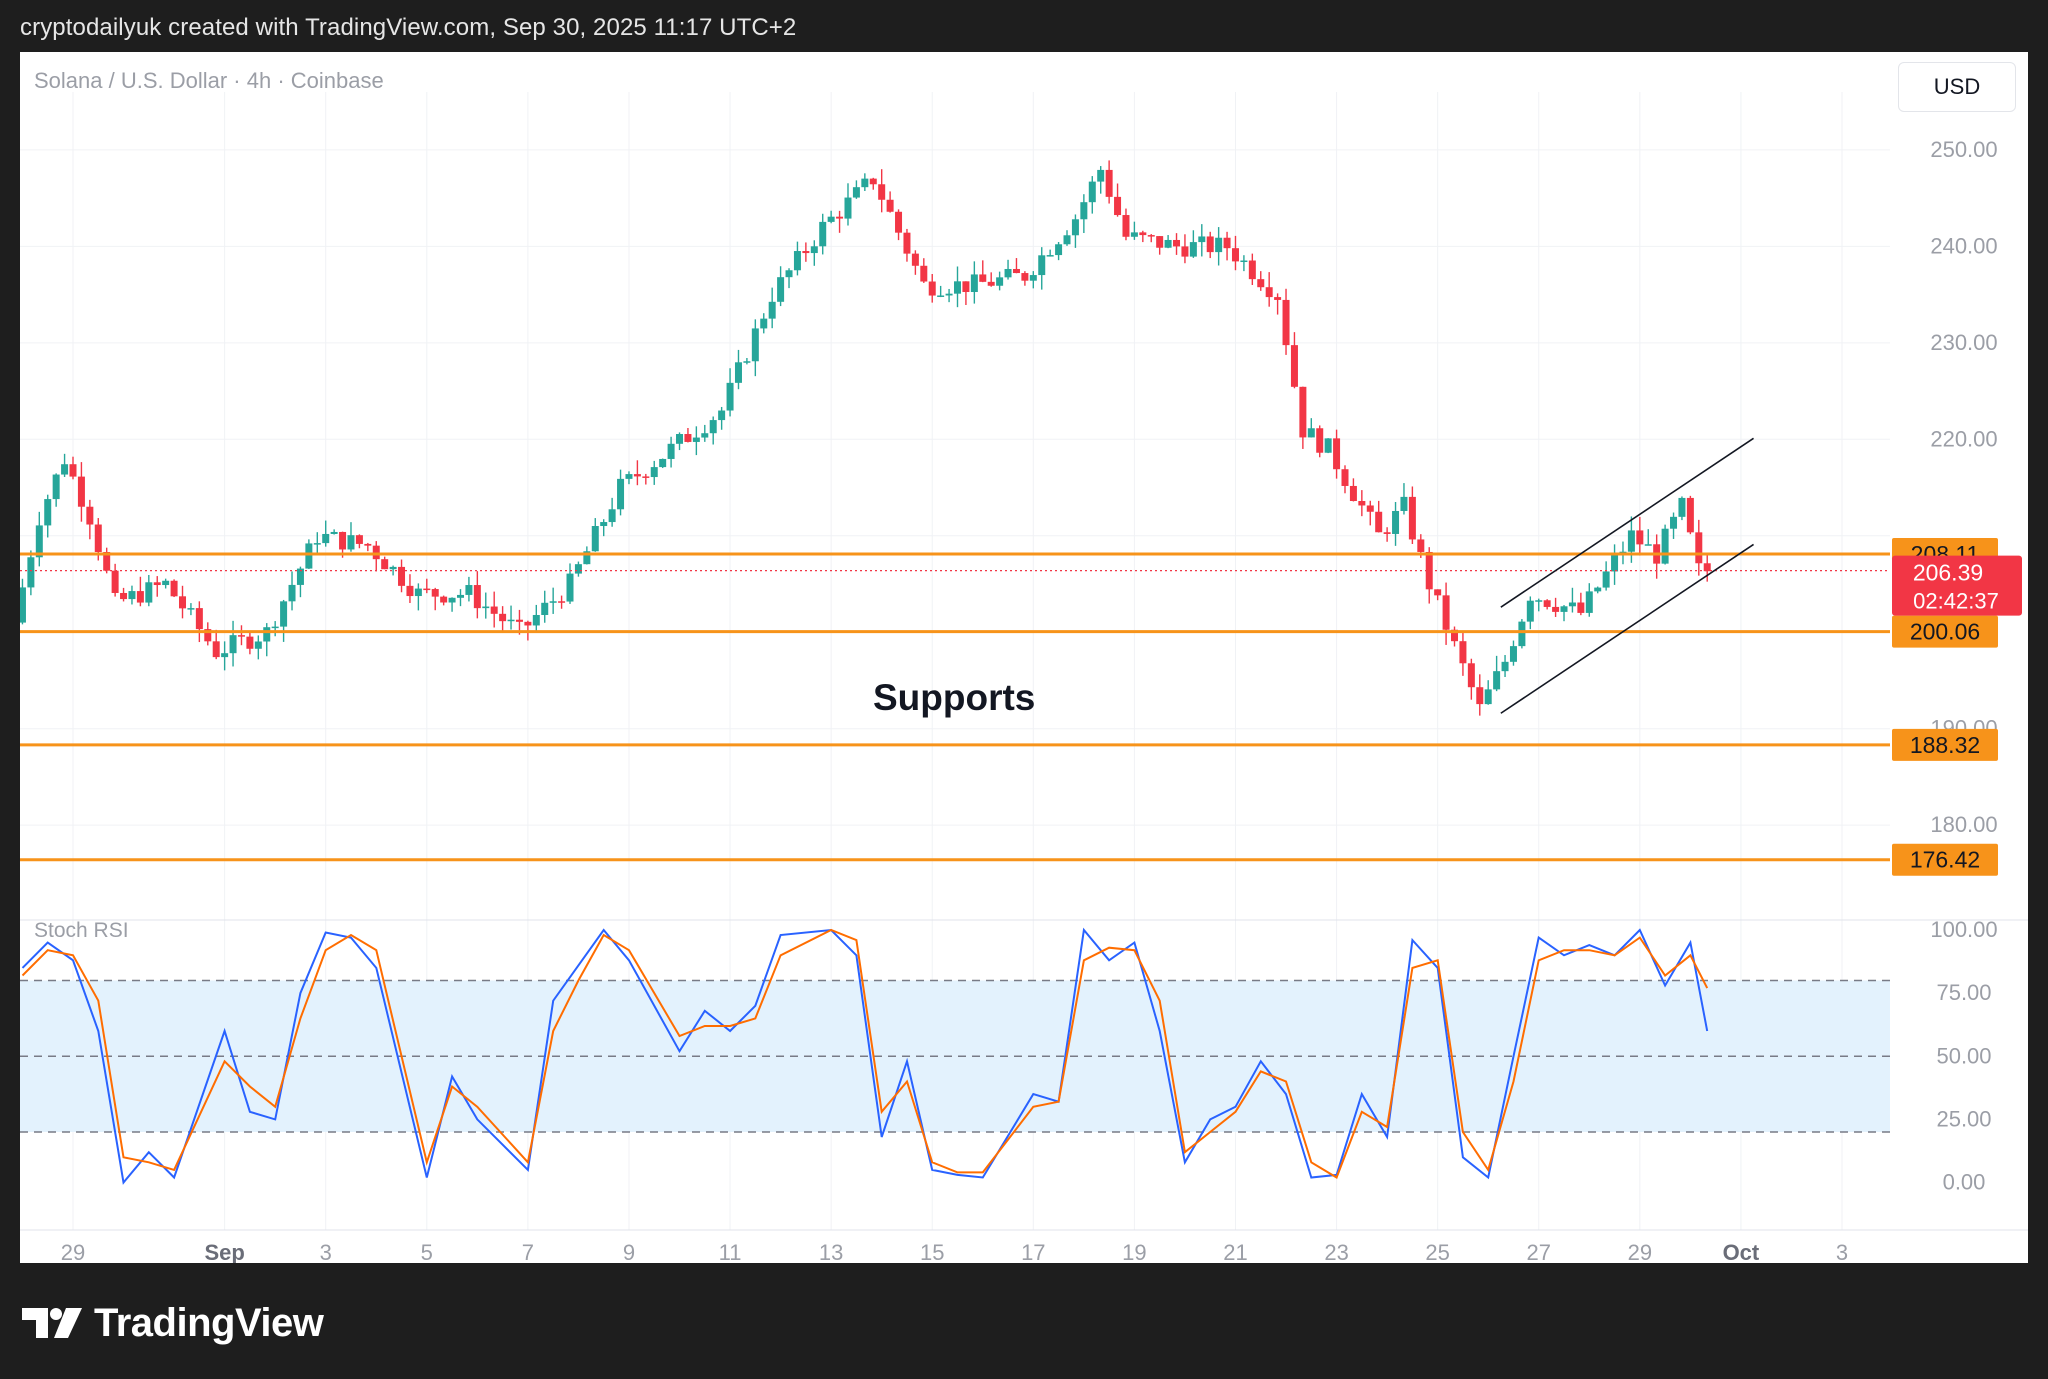  Describe the element at coordinates (1957, 585) in the screenshot. I see `current-price-label: 206.39 02:42:37` at that location.